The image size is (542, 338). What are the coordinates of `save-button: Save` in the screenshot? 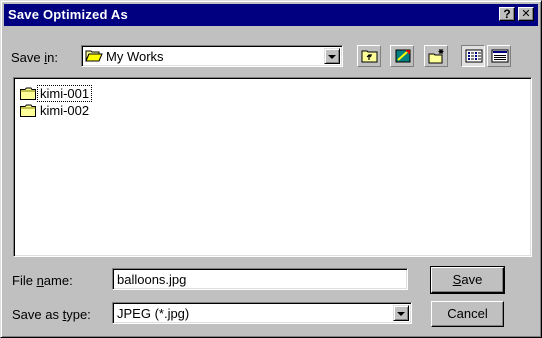 It's located at (467, 280).